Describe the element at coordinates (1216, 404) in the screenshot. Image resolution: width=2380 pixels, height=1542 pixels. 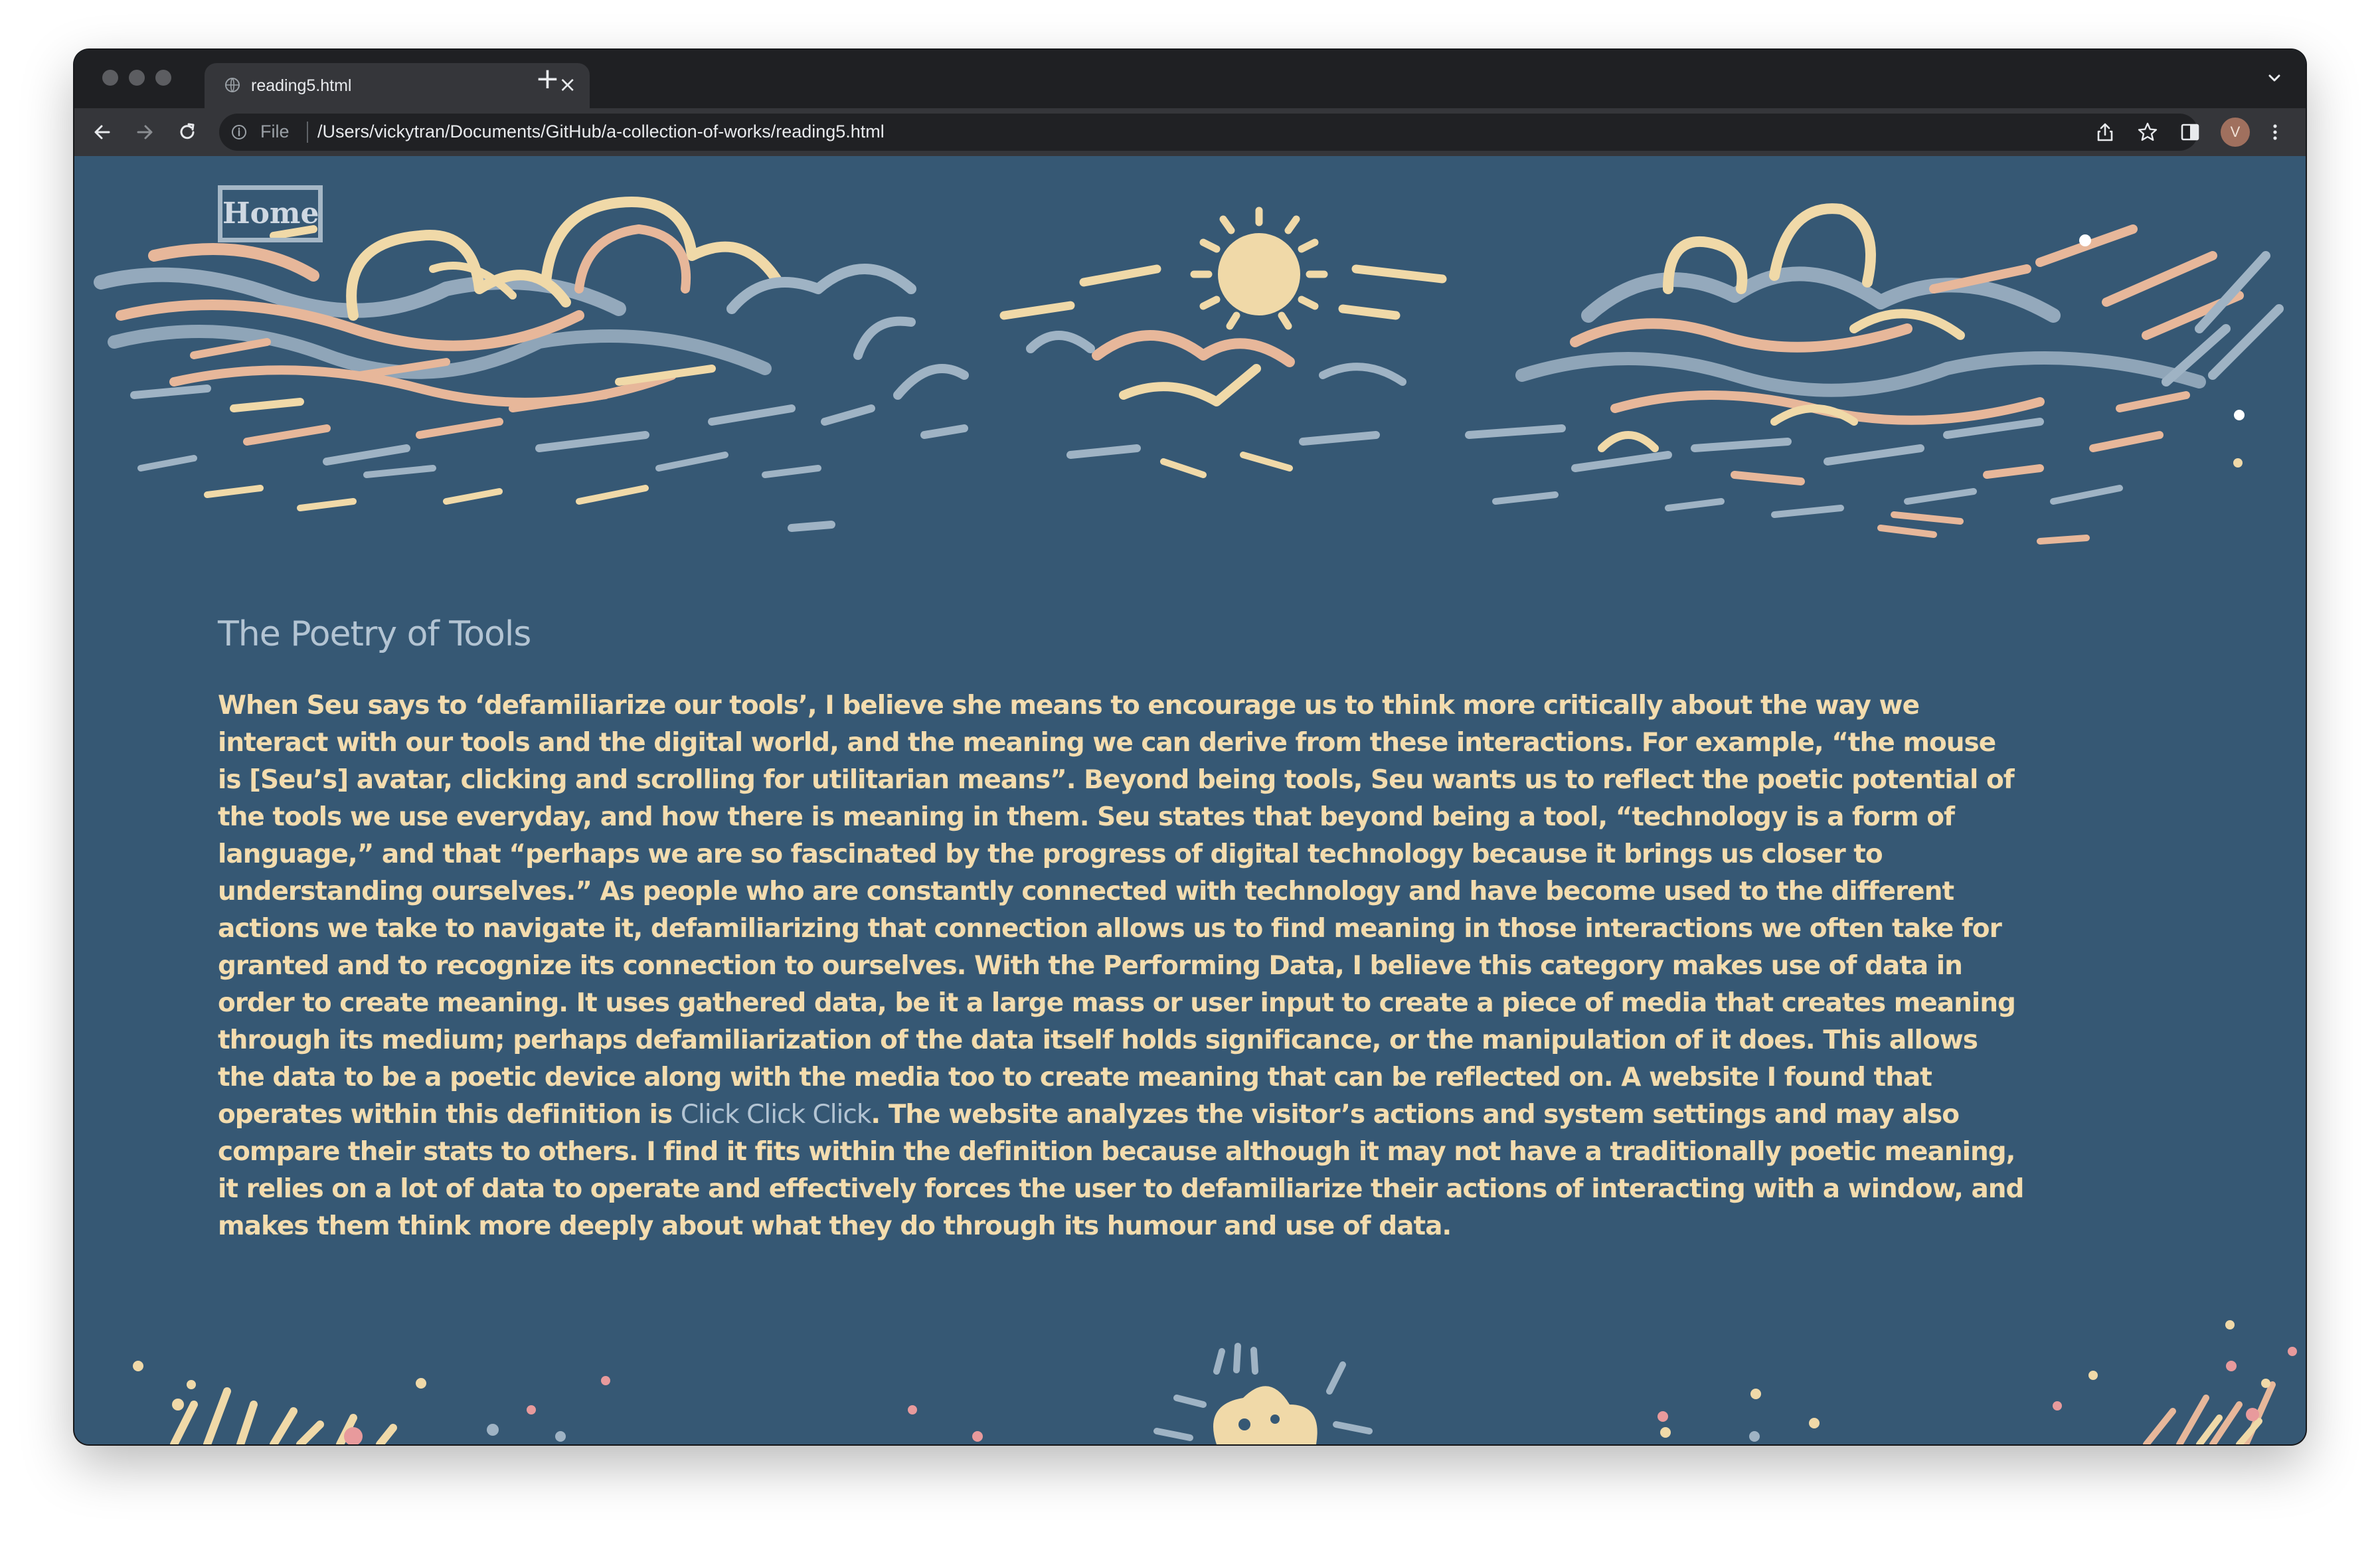
I see `middle-cloud-scribbles` at that location.